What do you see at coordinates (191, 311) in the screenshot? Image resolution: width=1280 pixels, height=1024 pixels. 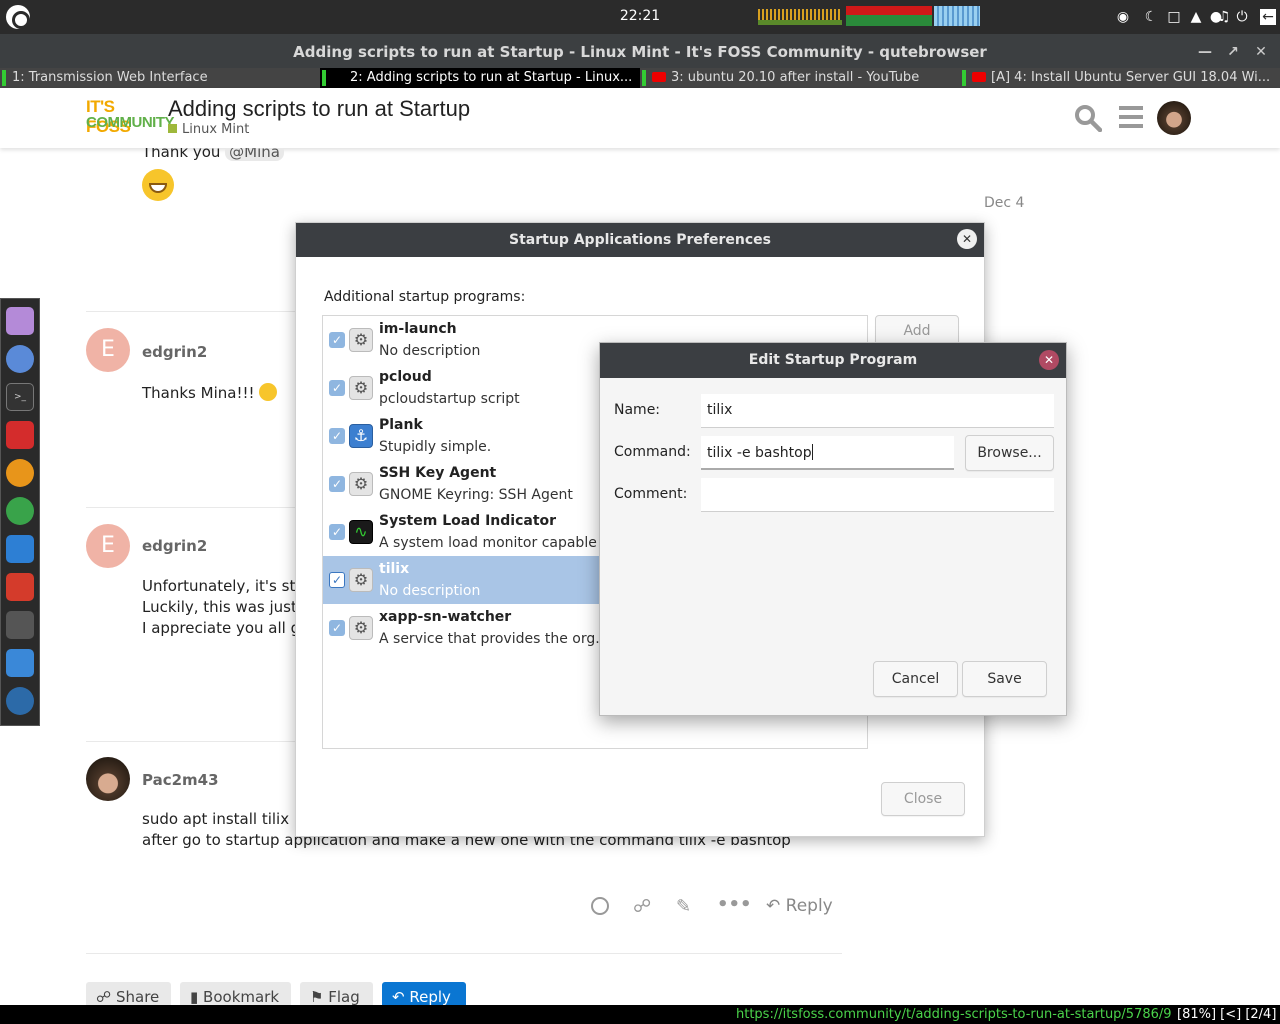 I see `post-separator` at bounding box center [191, 311].